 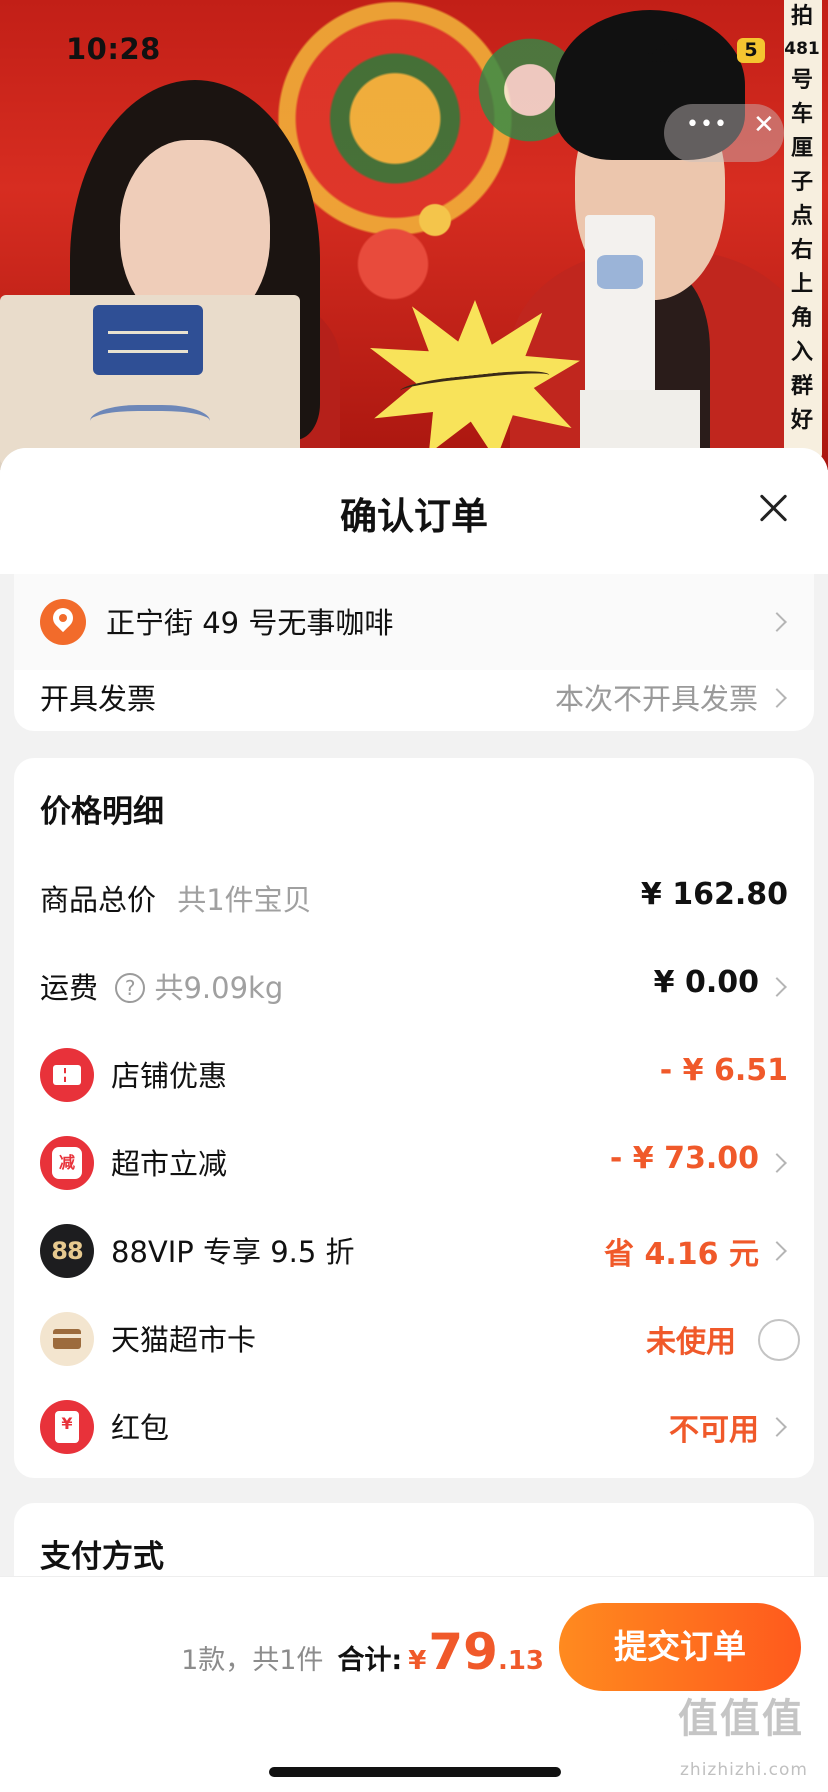 What do you see at coordinates (620, 315) in the screenshot?
I see `milk-carton` at bounding box center [620, 315].